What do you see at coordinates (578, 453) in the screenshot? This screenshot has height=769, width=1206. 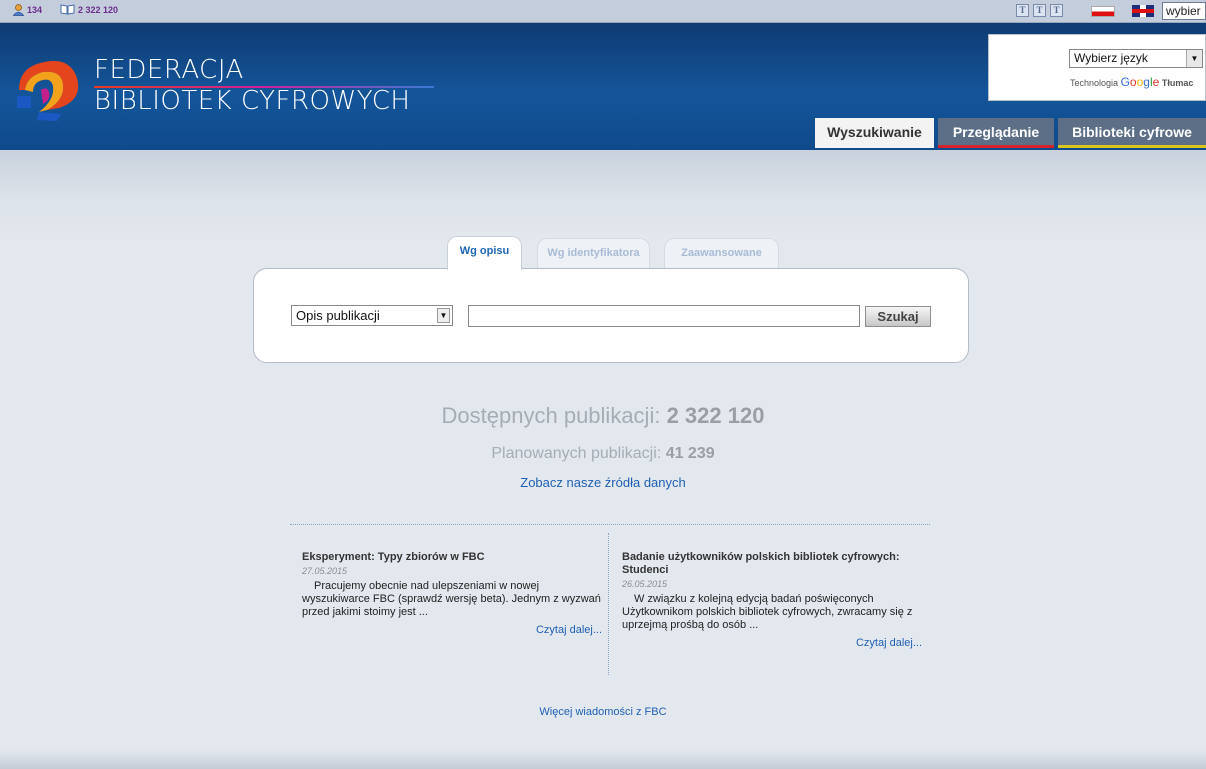 I see `planned-label: Planowanych publikacji:` at bounding box center [578, 453].